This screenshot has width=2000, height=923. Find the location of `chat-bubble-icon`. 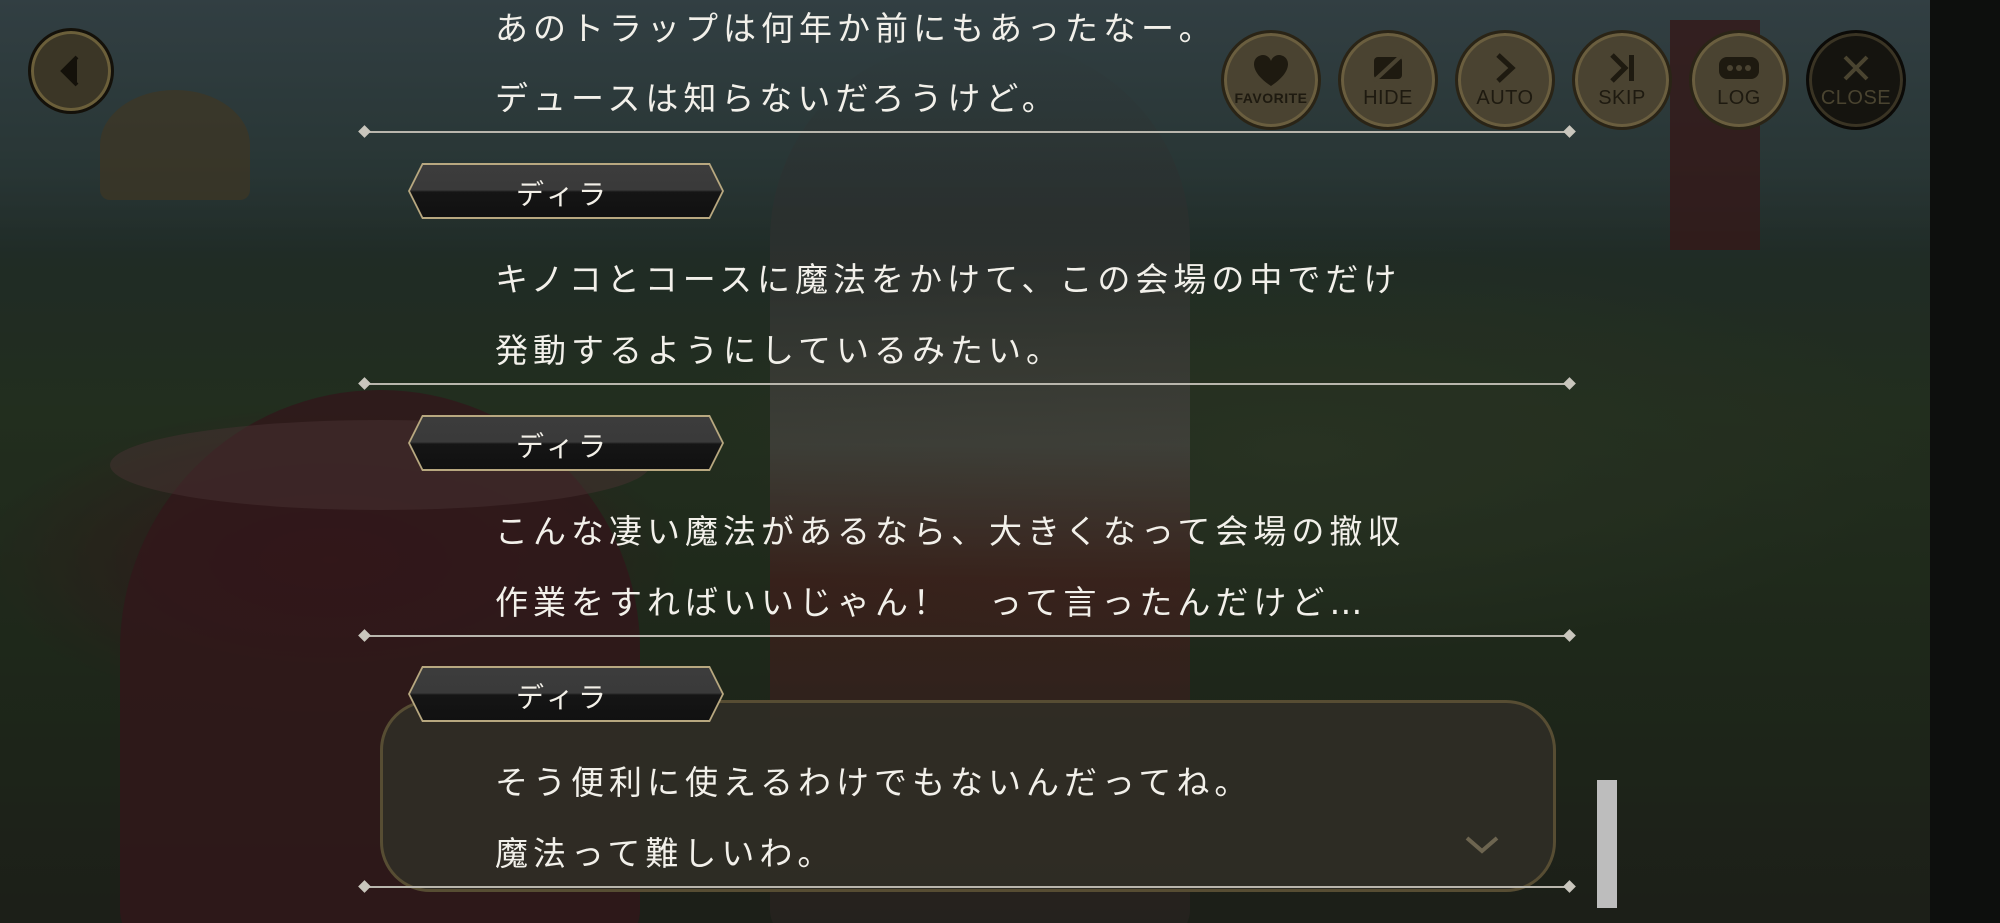

chat-bubble-icon is located at coordinates (1739, 67).